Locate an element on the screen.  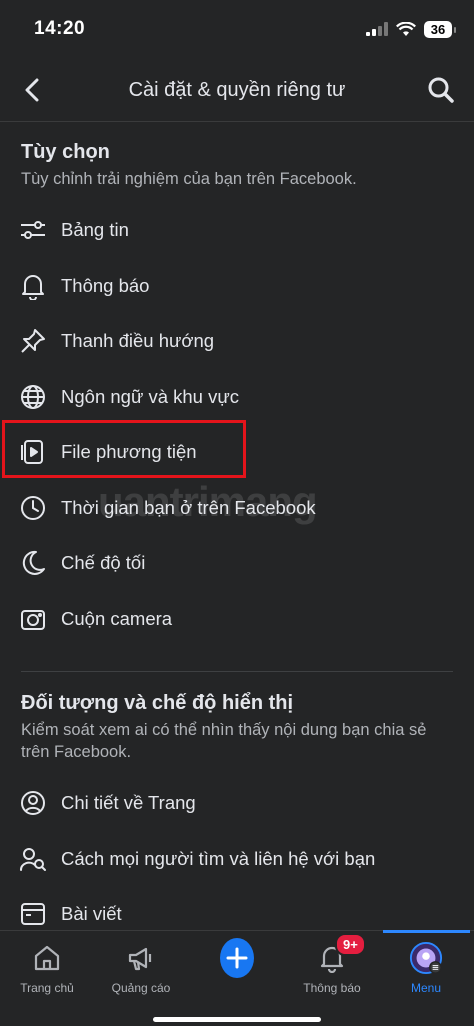
sliders-icon is located at coordinates (33, 230).